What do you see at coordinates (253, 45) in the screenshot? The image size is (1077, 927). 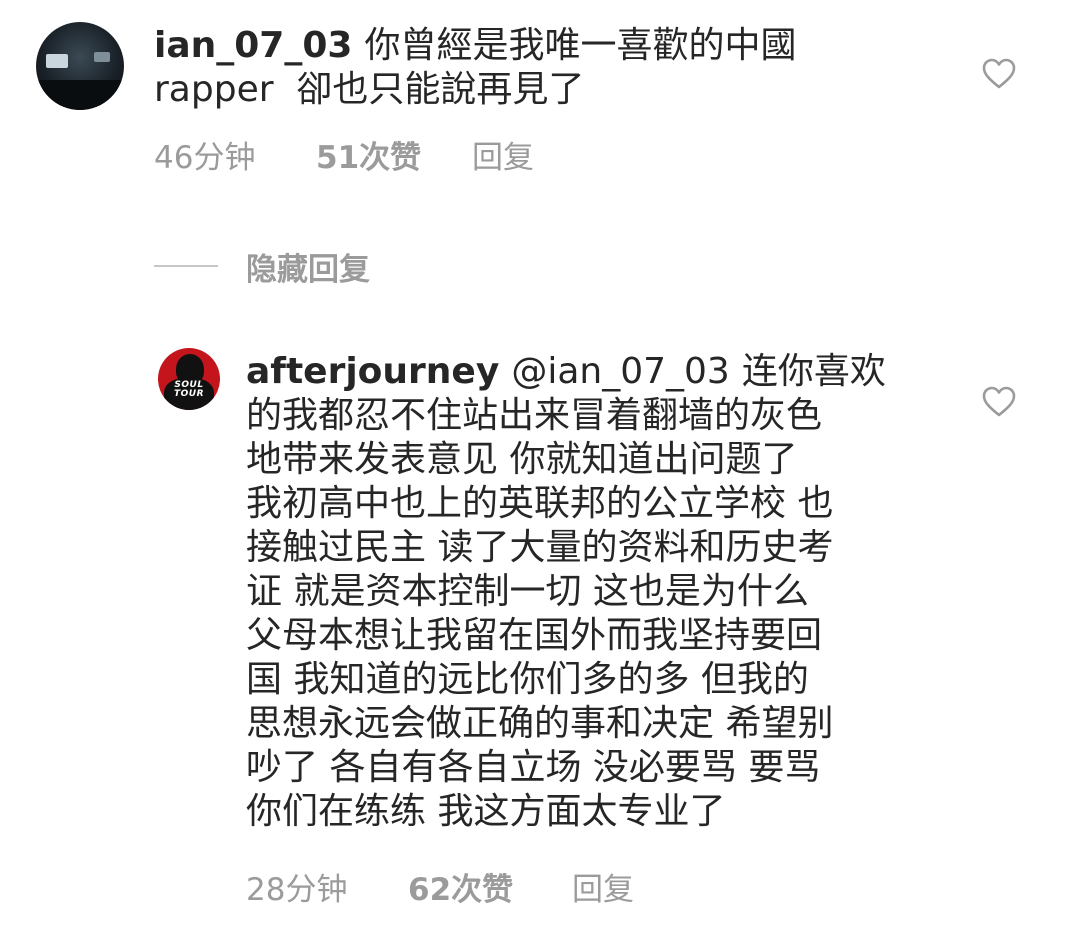 I see `comment-username: ian_07_03` at bounding box center [253, 45].